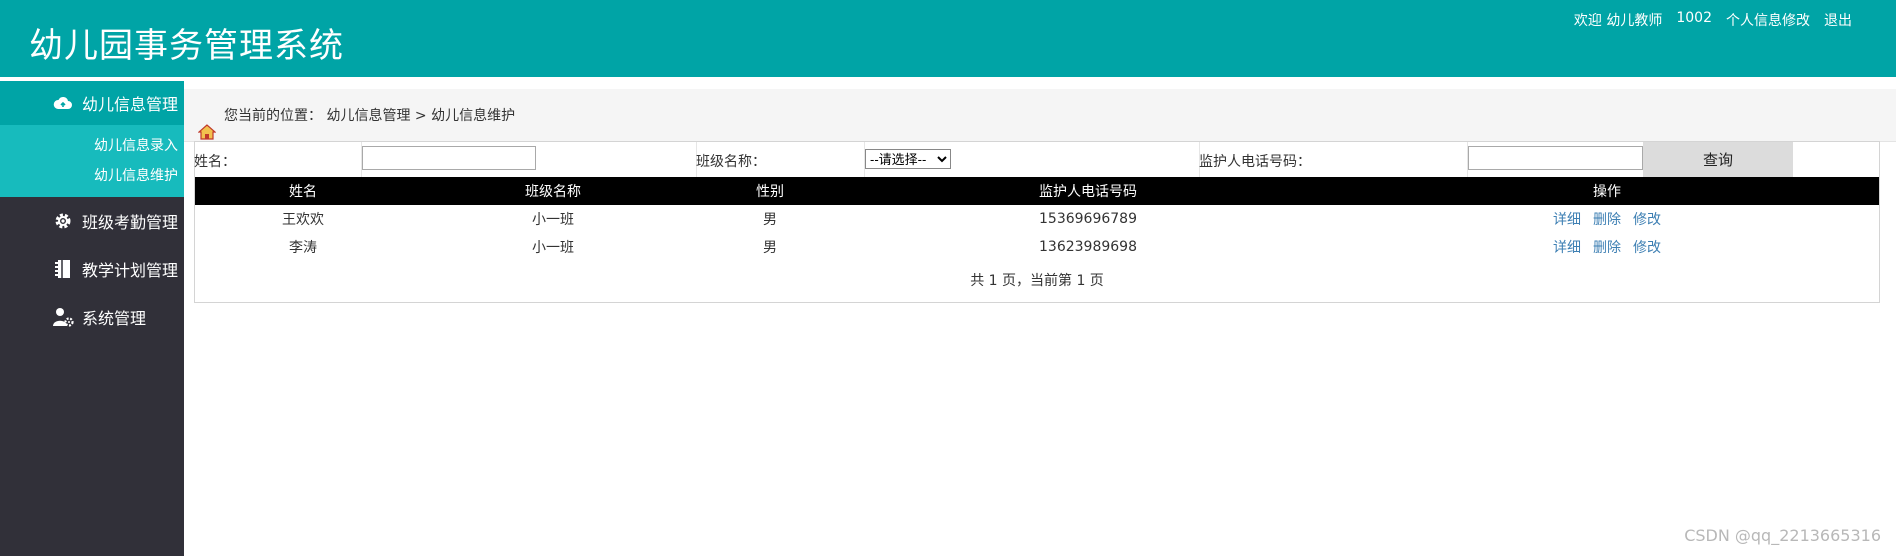 This screenshot has width=1896, height=556. What do you see at coordinates (215, 162) in the screenshot?
I see `name-label: 姓名：` at bounding box center [215, 162].